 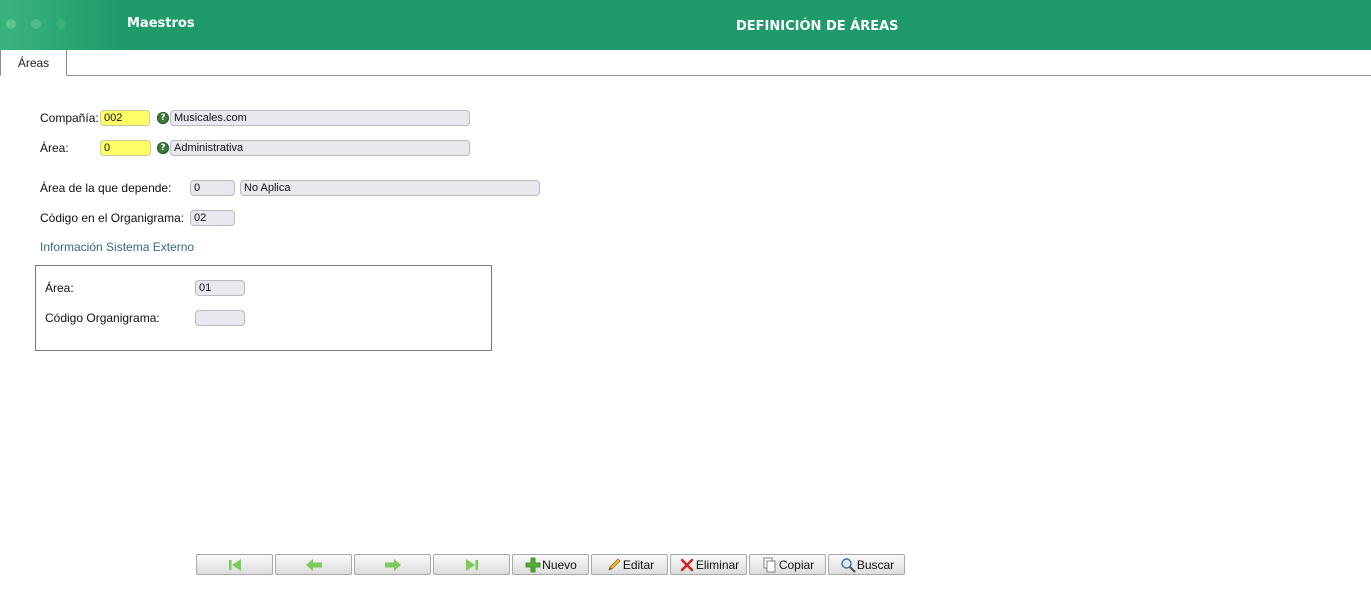 I want to click on plus-icon, so click(x=533, y=565).